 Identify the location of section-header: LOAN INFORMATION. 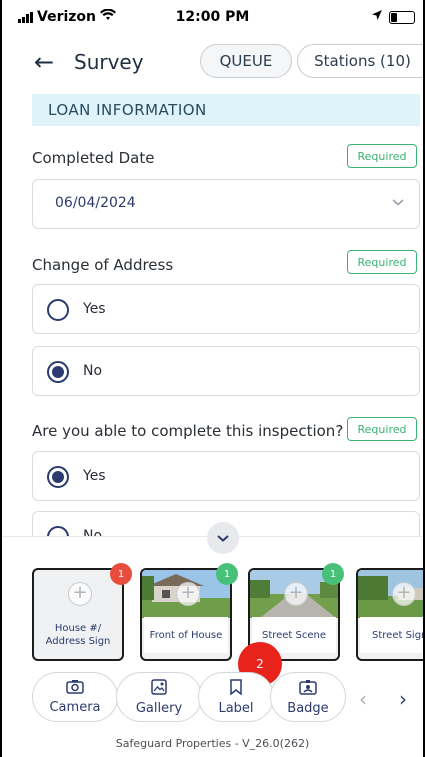
(226, 110).